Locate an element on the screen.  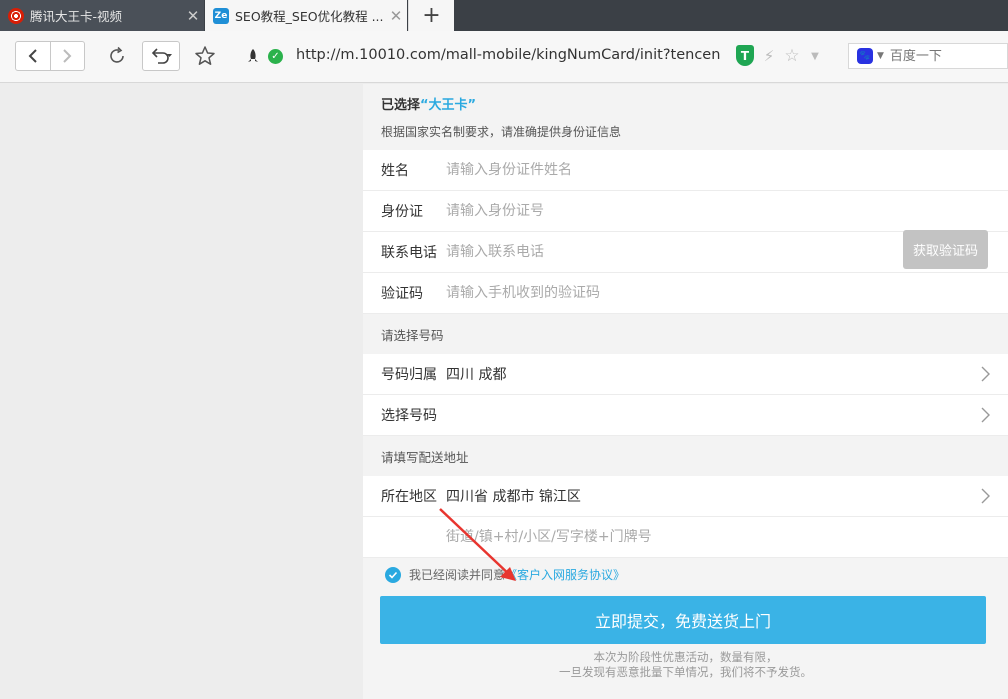
footnote: 本次为阶段性优惠活动，数量有限， 一旦发现有恶意批量下单情况，我们将不予发货。 is located at coordinates (685, 665).